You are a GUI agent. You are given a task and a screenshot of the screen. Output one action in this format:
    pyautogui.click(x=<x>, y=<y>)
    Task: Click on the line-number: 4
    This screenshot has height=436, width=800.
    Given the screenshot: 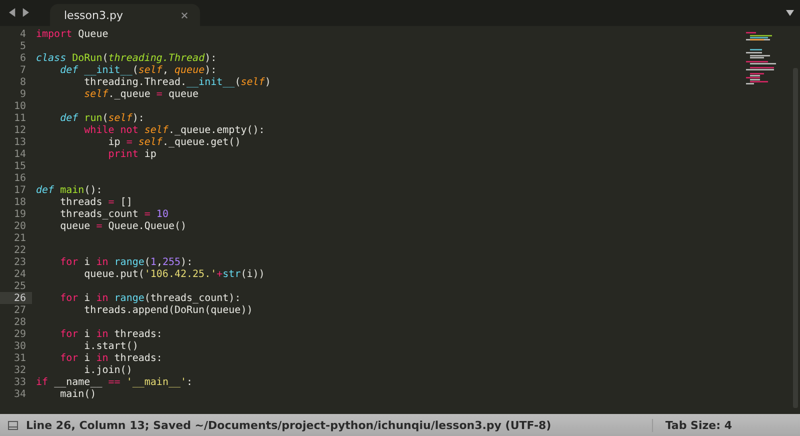 What is the action you would take?
    pyautogui.click(x=22, y=34)
    